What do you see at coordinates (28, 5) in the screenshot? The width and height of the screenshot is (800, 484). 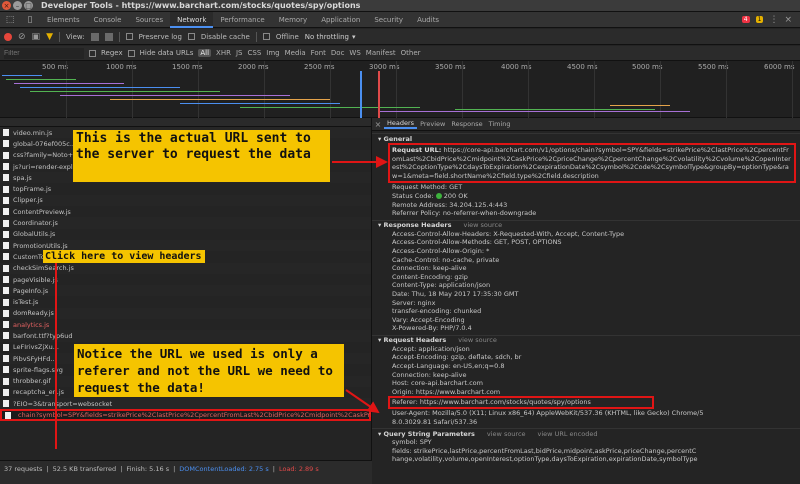 I see `maximize-window-icon: □` at bounding box center [28, 5].